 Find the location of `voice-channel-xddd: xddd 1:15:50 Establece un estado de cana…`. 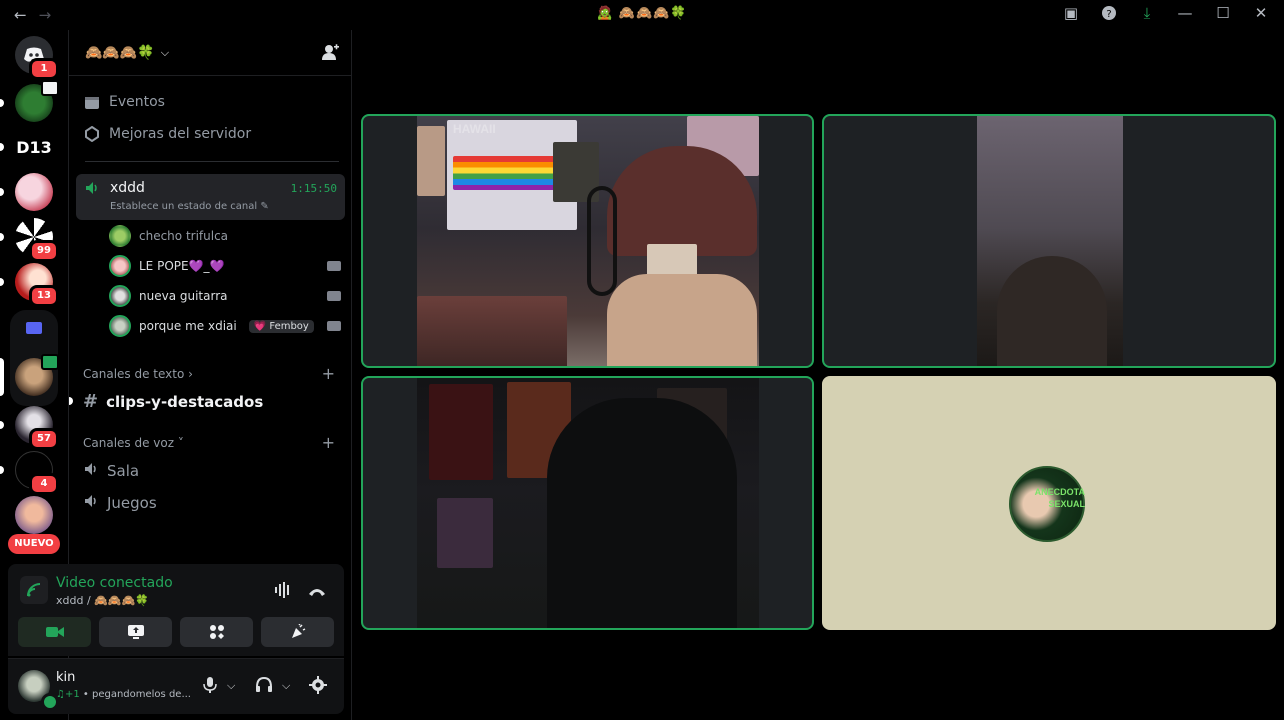

voice-channel-xddd: xddd 1:15:50 Establece un estado de cana… is located at coordinates (210, 197).